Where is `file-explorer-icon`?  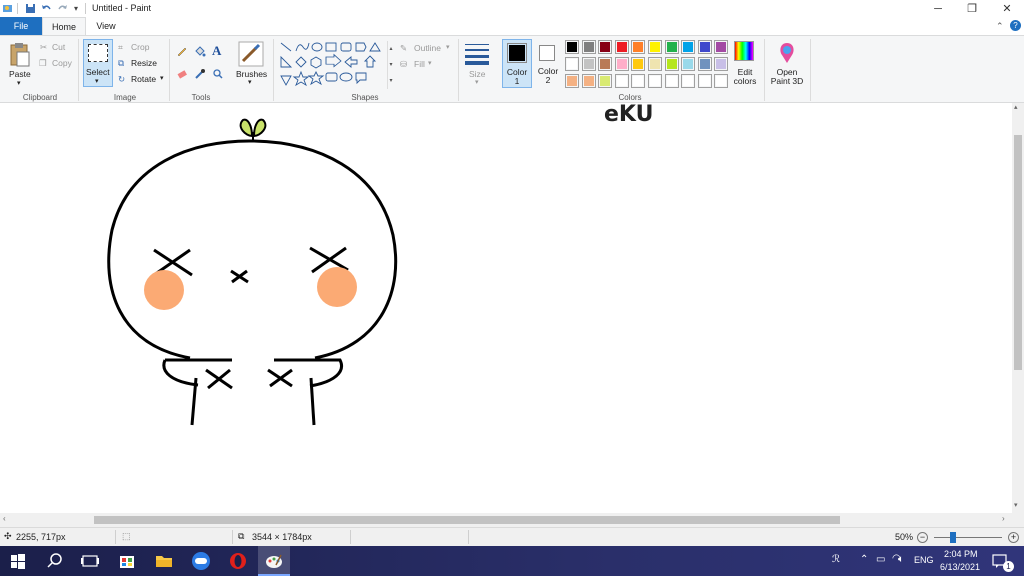 file-explorer-icon is located at coordinates (164, 561).